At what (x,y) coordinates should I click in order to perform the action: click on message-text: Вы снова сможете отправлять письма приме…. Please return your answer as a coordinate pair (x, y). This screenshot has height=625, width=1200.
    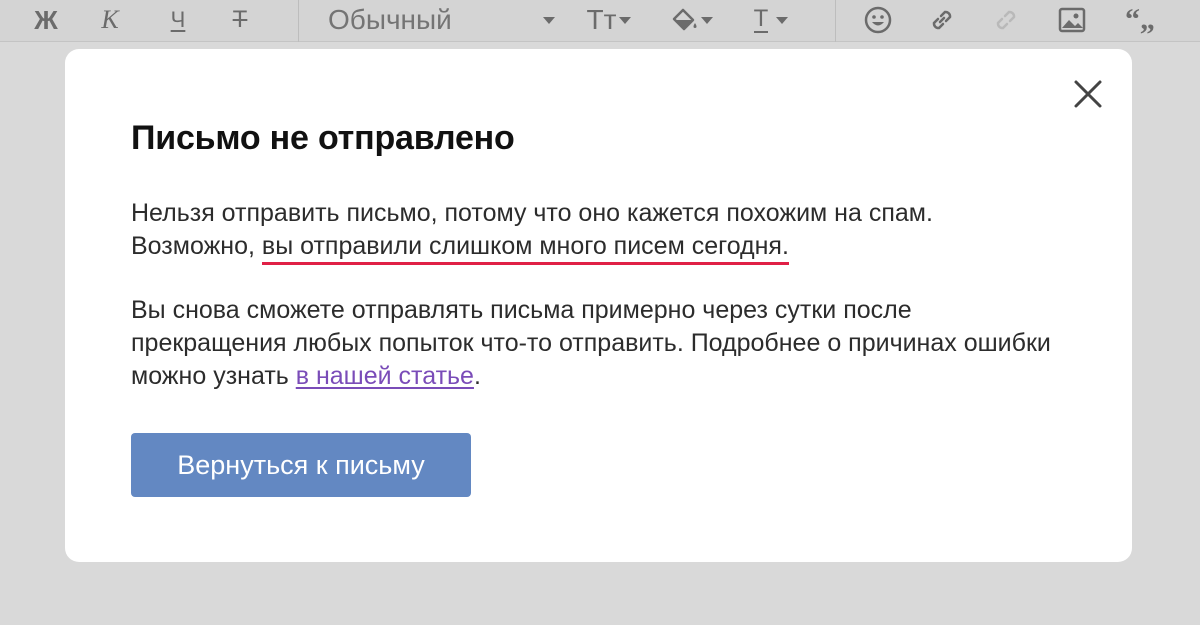
    Looking at the image, I should click on (591, 343).